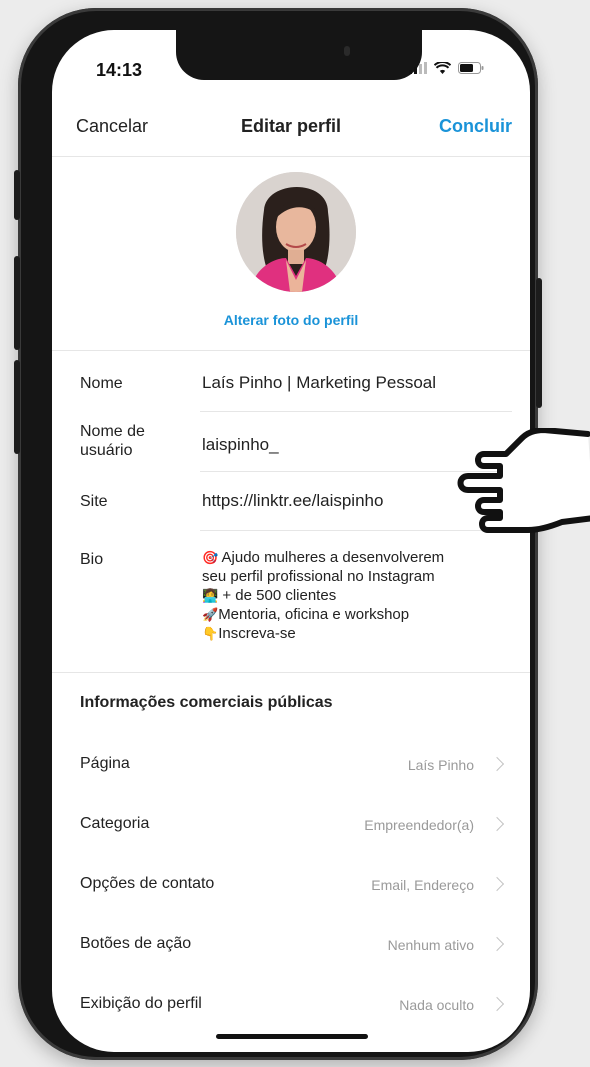 The image size is (590, 1067). What do you see at coordinates (105, 763) in the screenshot?
I see `row-label: Página` at bounding box center [105, 763].